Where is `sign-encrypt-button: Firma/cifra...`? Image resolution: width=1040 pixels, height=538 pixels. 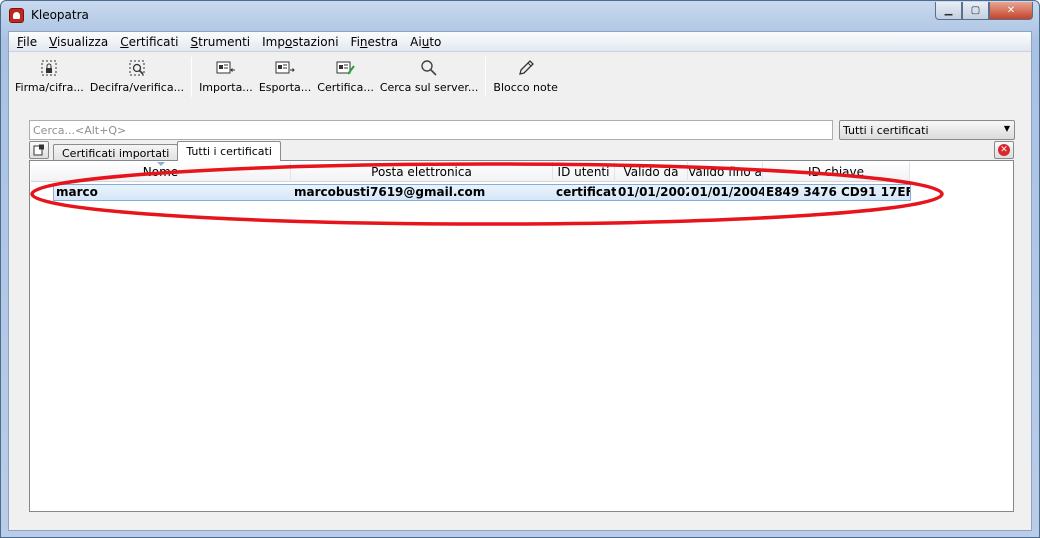 sign-encrypt-button: Firma/cifra... is located at coordinates (49, 78).